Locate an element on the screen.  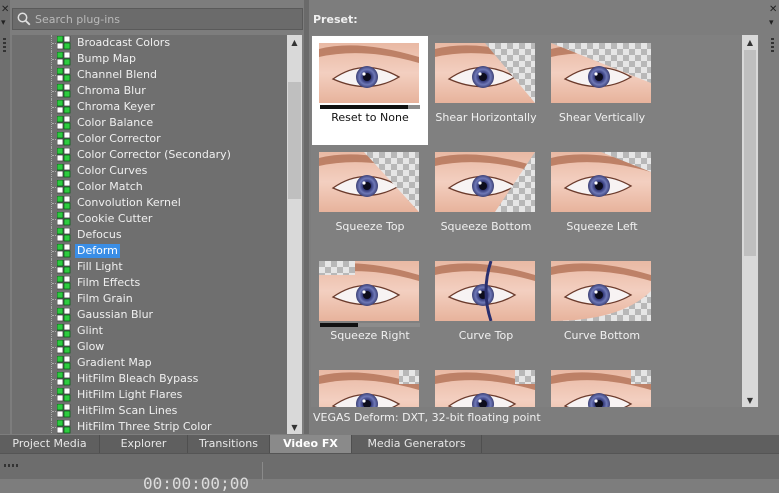
plugin-item: Gradient Map is located at coordinates (149, 363).